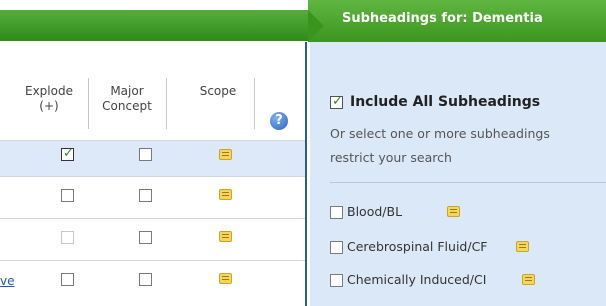 The width and height of the screenshot is (606, 306). I want to click on header-arrow, so click(316, 26).